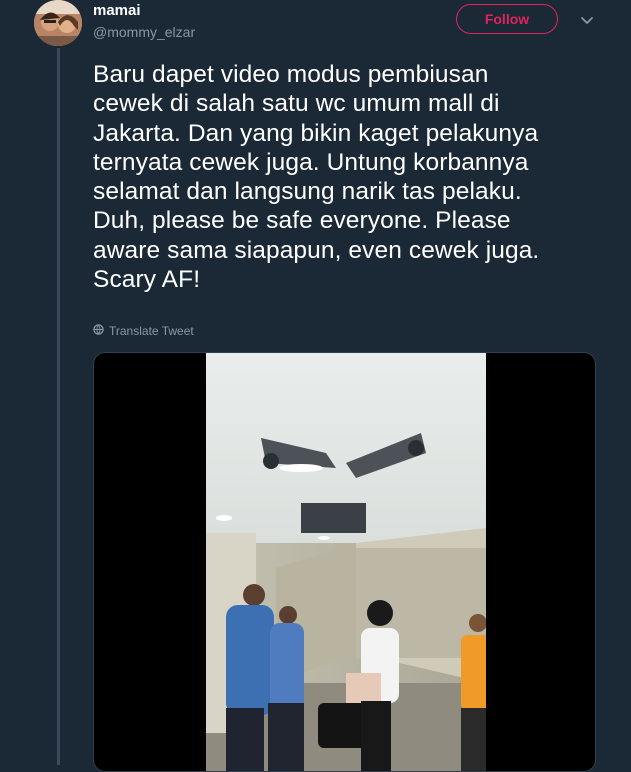  I want to click on tweet-line: ternyata cewek juga. Untung korbannya, so click(311, 162).